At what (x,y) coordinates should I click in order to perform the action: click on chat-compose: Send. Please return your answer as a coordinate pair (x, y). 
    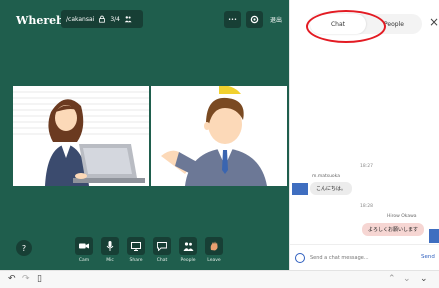
    Looking at the image, I should click on (364, 257).